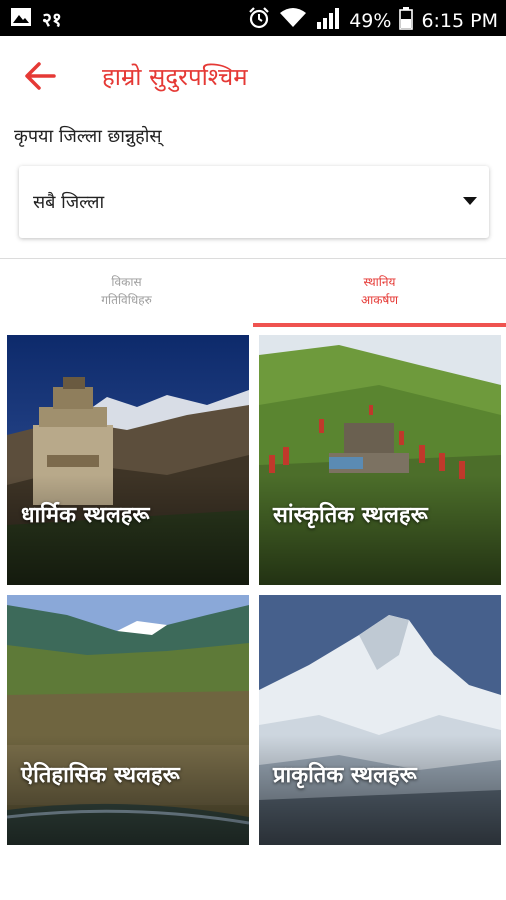 The width and height of the screenshot is (506, 900). What do you see at coordinates (293, 20) in the screenshot?
I see `wifi-icon` at bounding box center [293, 20].